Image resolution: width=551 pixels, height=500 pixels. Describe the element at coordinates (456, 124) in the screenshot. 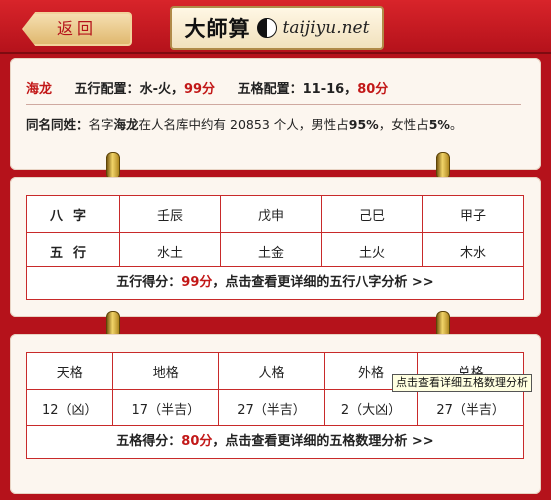

I see `line-end: 。` at that location.